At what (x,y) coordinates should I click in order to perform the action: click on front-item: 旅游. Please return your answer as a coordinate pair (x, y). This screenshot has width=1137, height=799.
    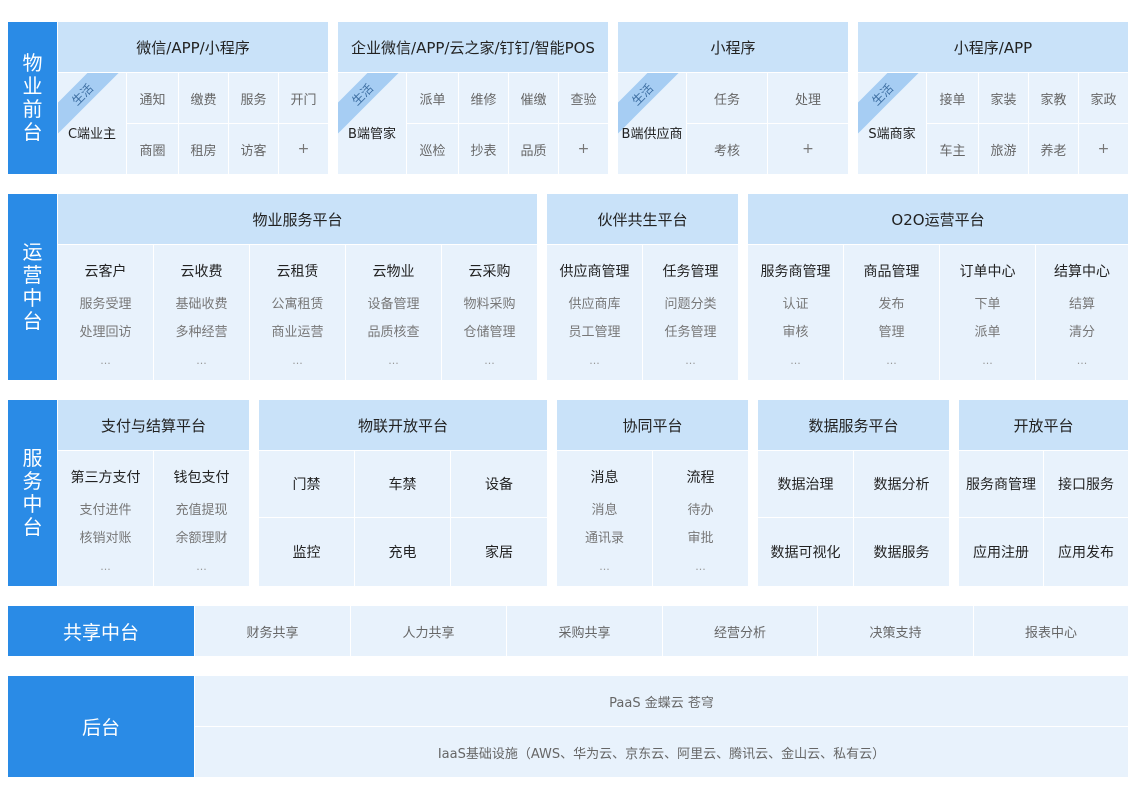
    Looking at the image, I should click on (1003, 149).